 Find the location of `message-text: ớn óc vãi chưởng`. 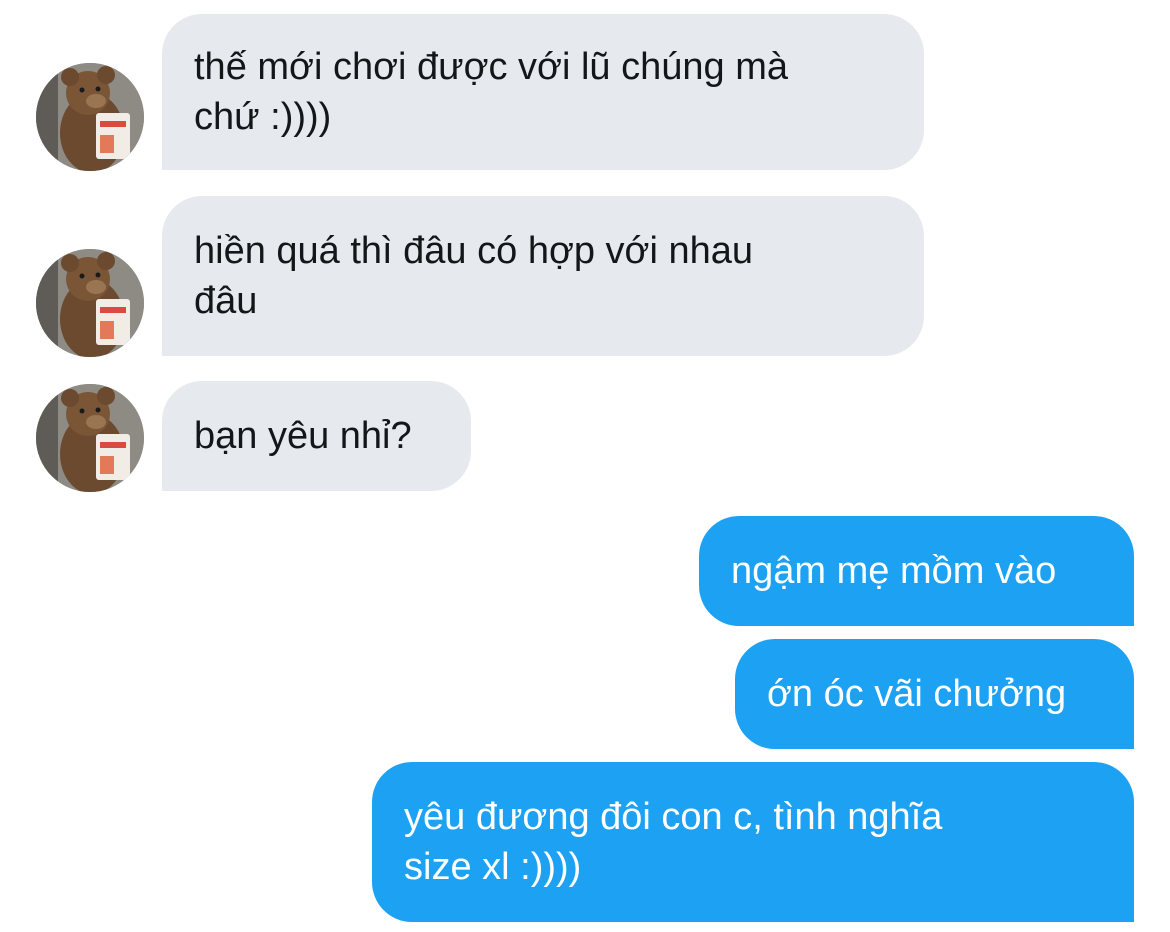

message-text: ớn óc vãi chưởng is located at coordinates (917, 694).